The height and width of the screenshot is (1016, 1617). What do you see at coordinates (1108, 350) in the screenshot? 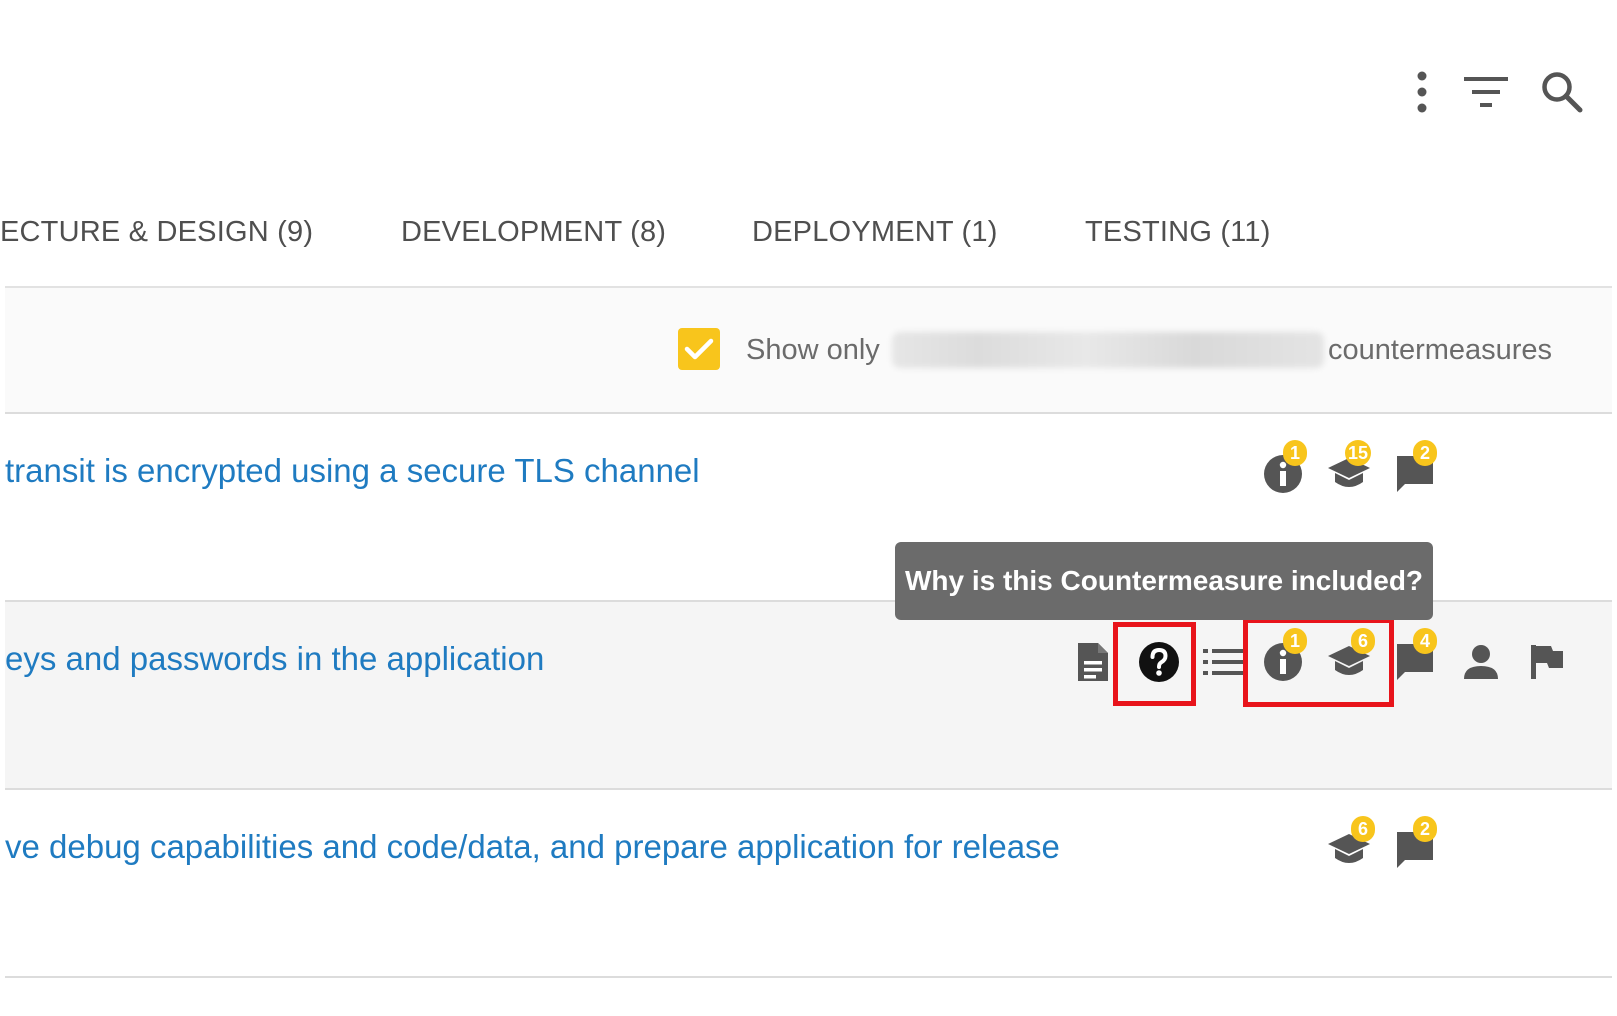
I see `redacted-policy-name` at bounding box center [1108, 350].